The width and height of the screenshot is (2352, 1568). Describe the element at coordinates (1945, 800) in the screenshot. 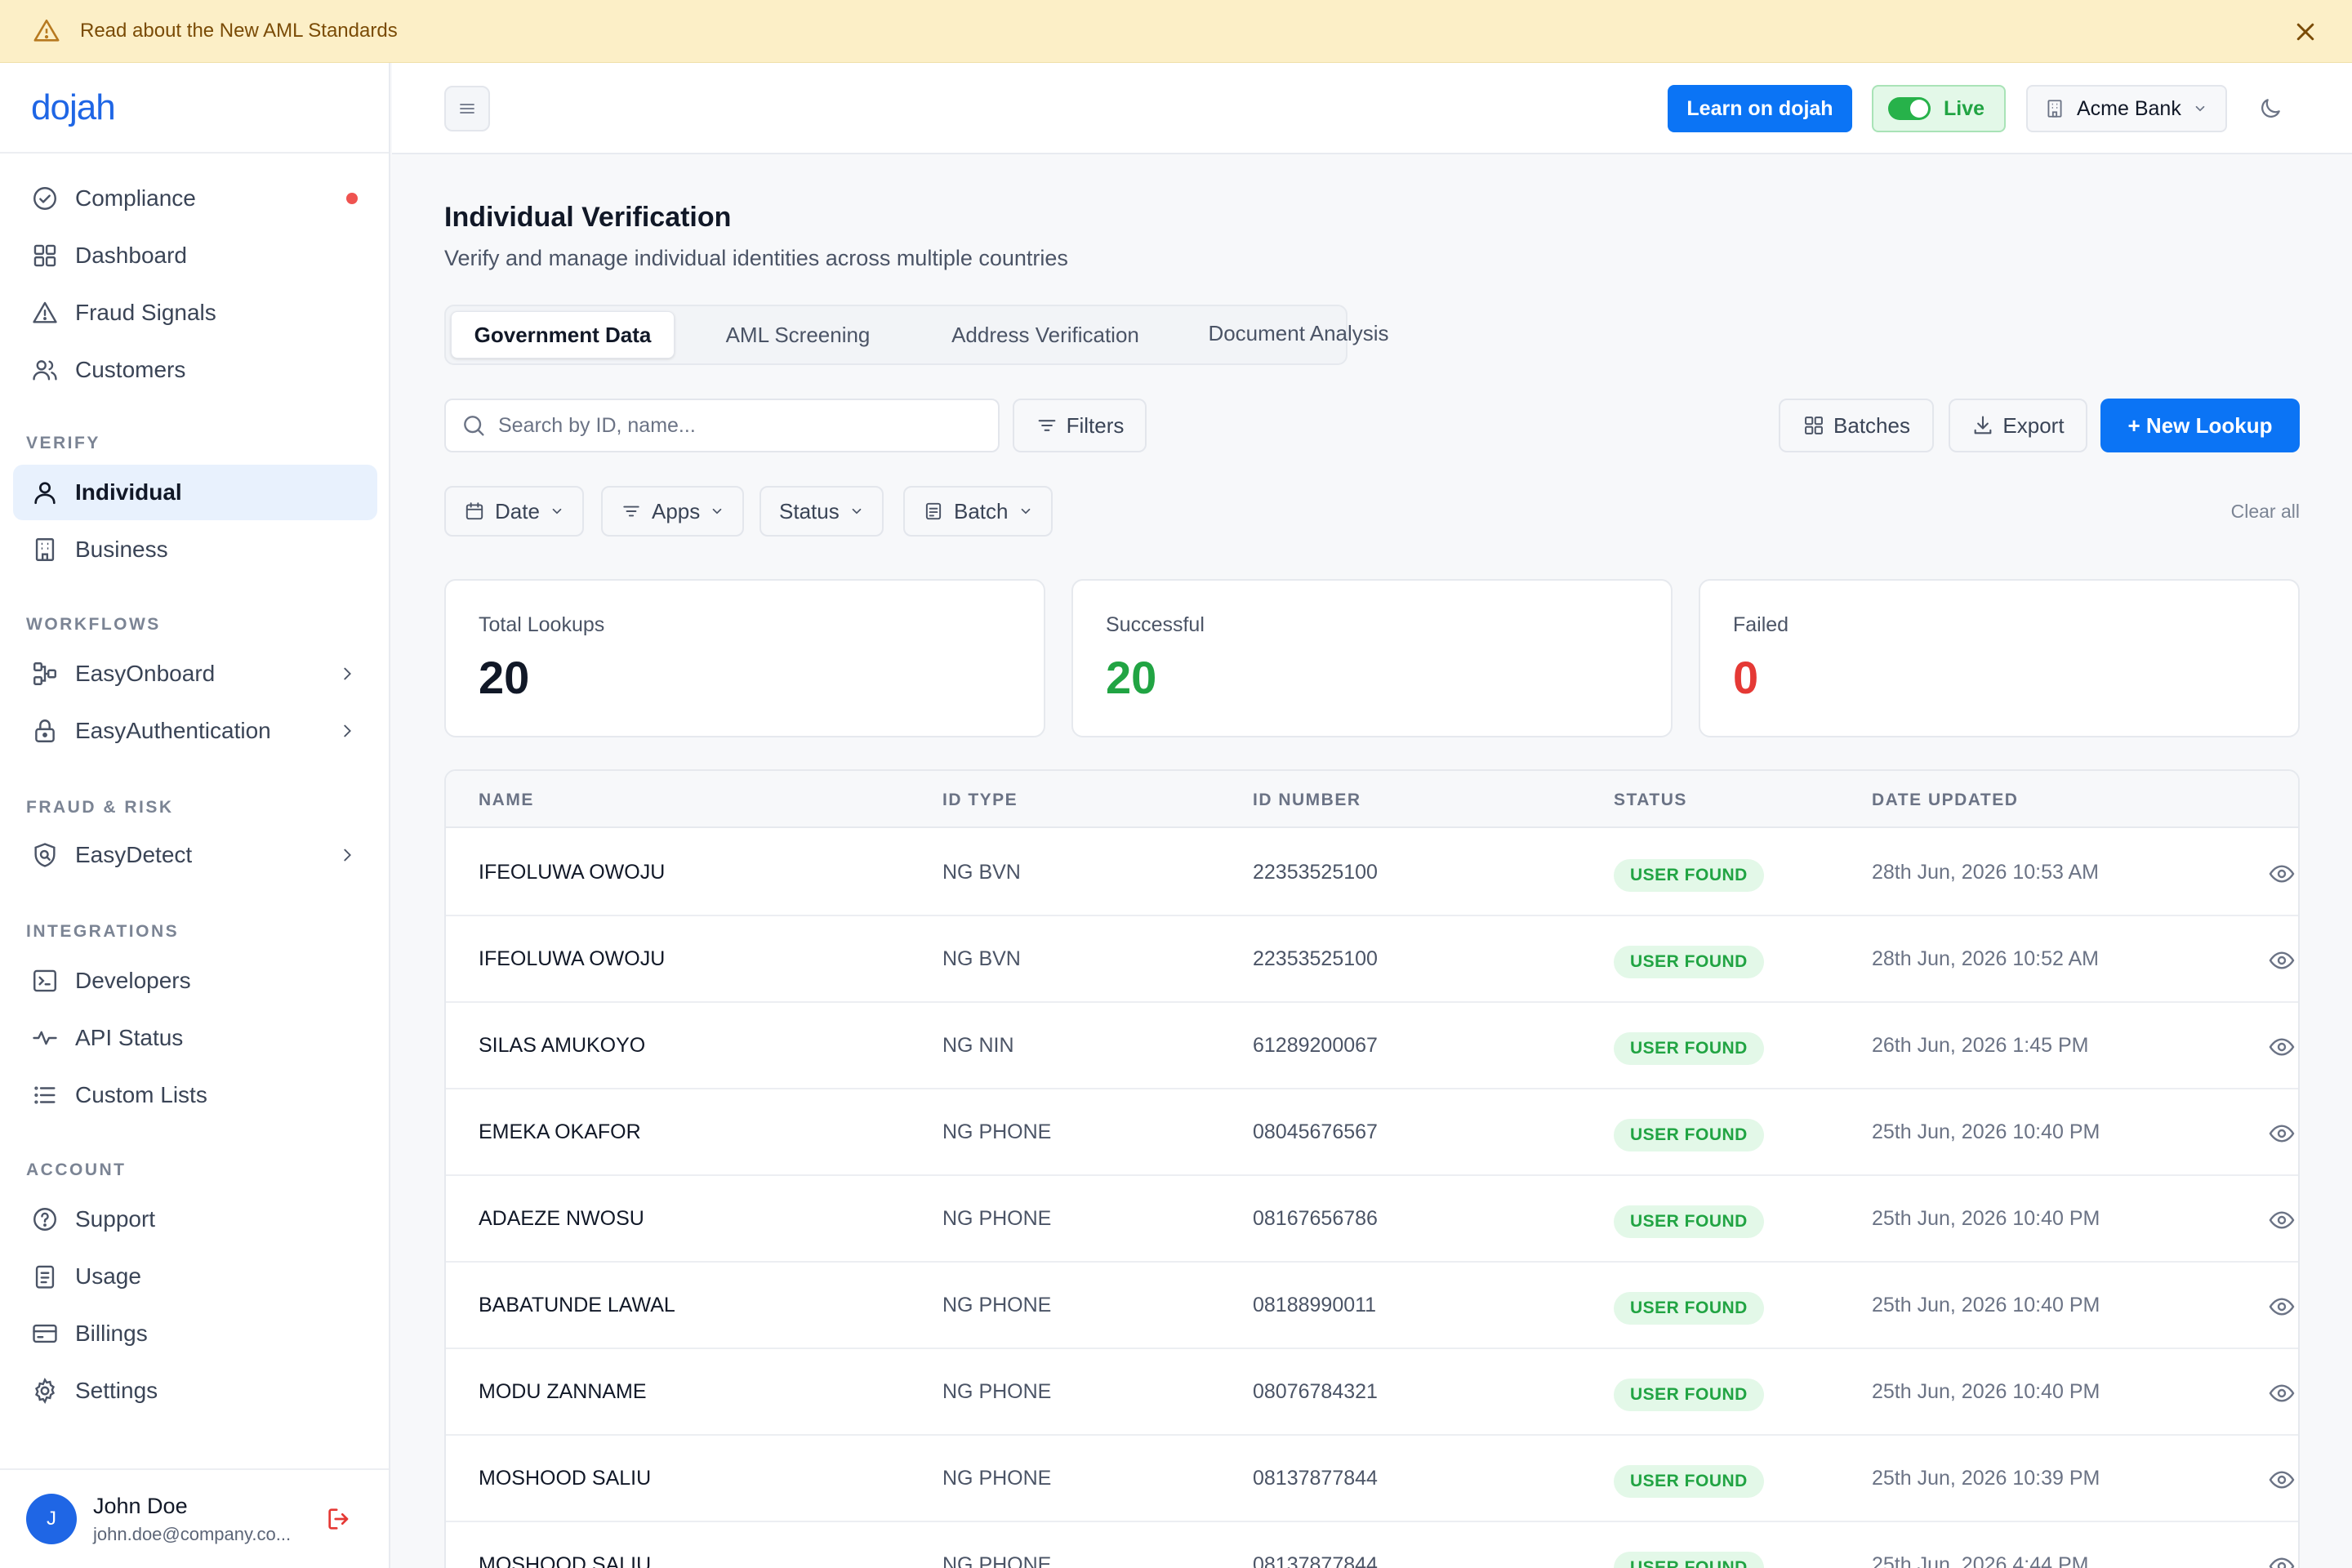

I see `column-header-date-updated: DATE UPDATED` at that location.